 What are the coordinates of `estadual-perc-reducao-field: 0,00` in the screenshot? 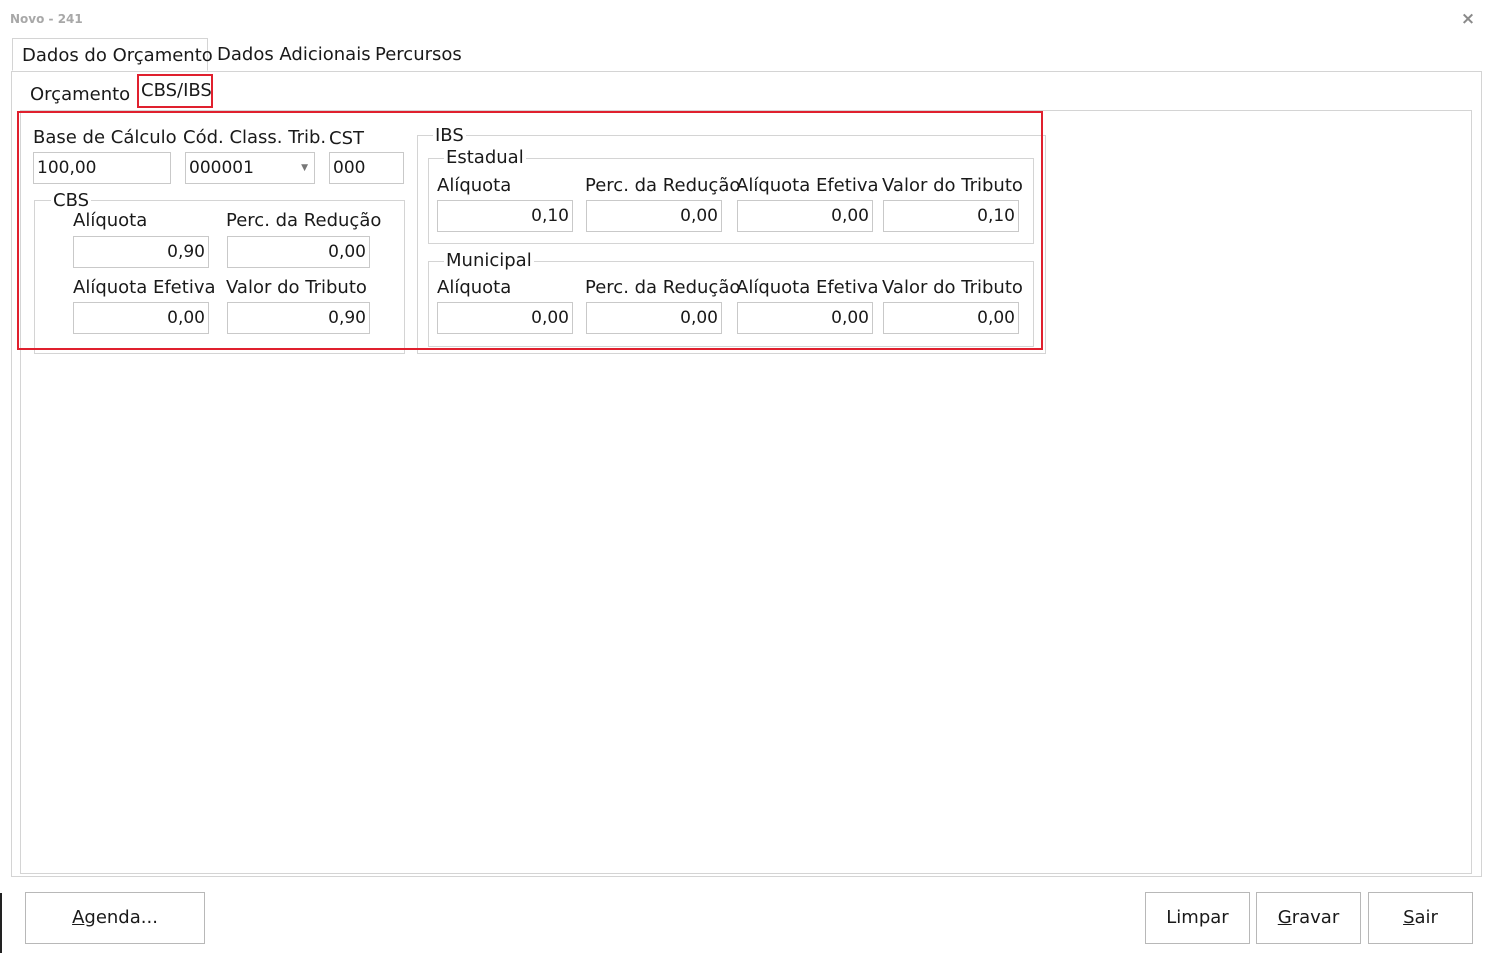 It's located at (654, 216).